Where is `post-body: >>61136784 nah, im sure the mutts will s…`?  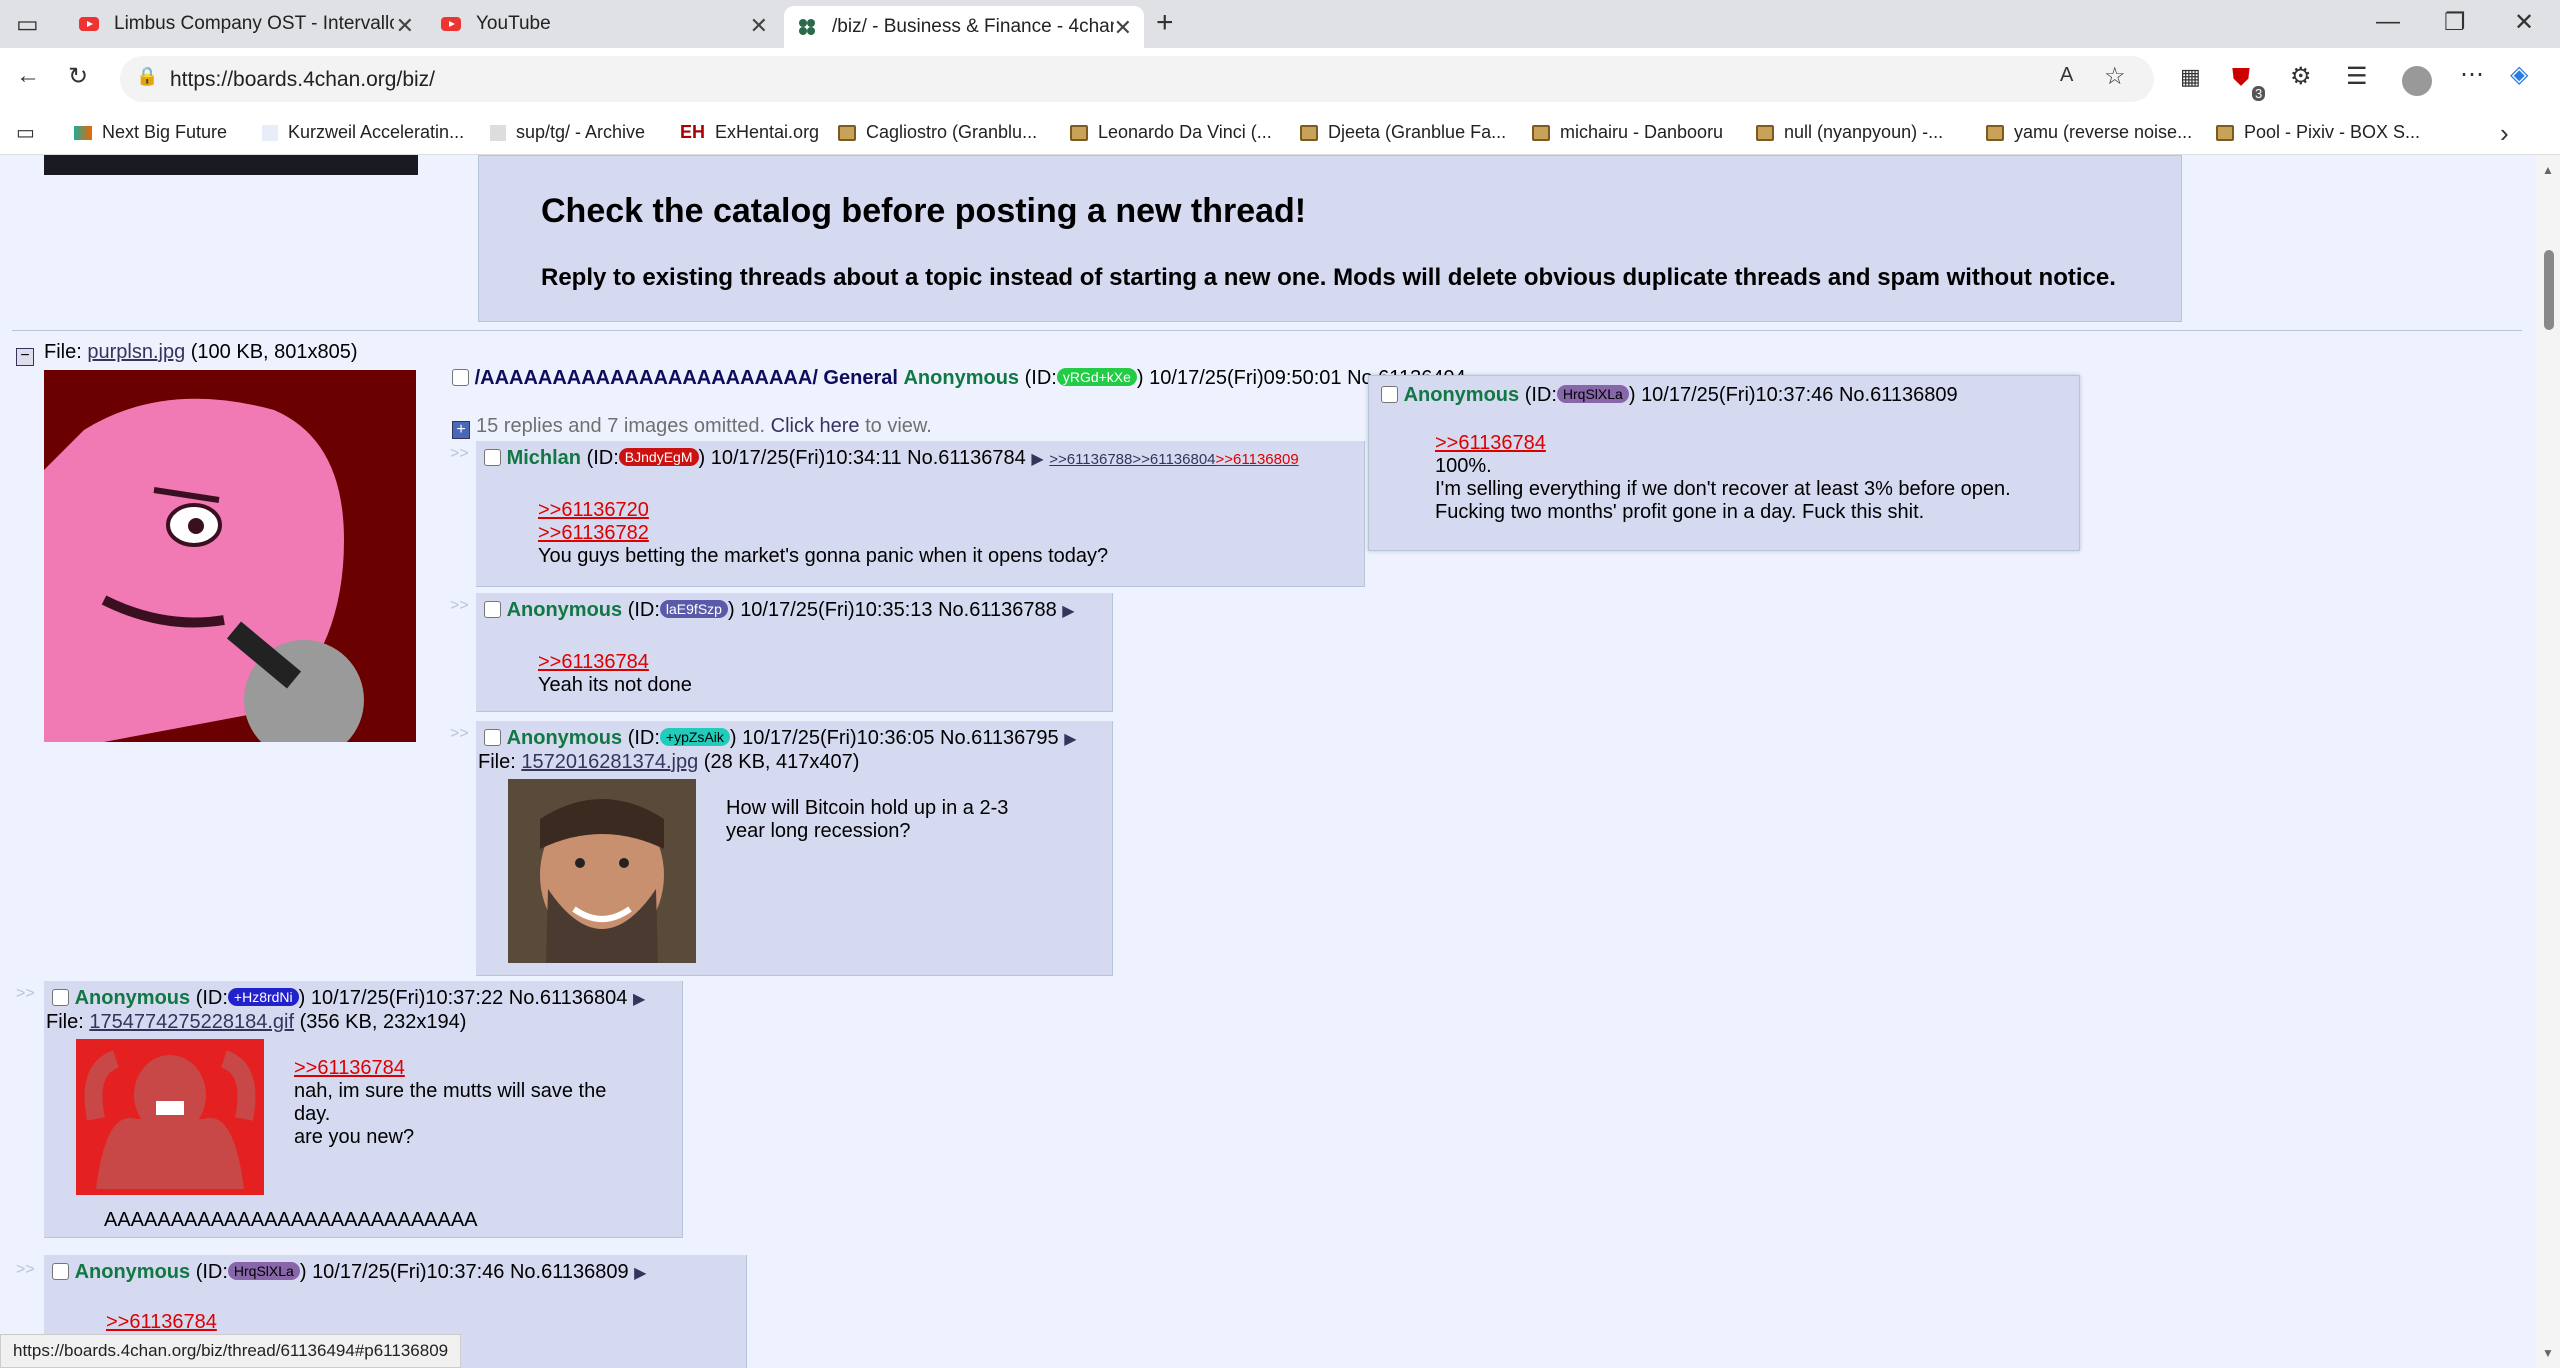 post-body: >>61136784 nah, im sure the mutts will s… is located at coordinates (450, 1103).